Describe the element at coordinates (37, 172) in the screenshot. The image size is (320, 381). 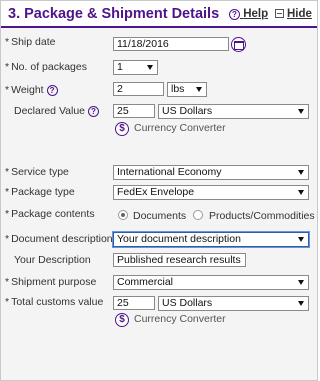
I see `service-type-label: * Service type` at that location.